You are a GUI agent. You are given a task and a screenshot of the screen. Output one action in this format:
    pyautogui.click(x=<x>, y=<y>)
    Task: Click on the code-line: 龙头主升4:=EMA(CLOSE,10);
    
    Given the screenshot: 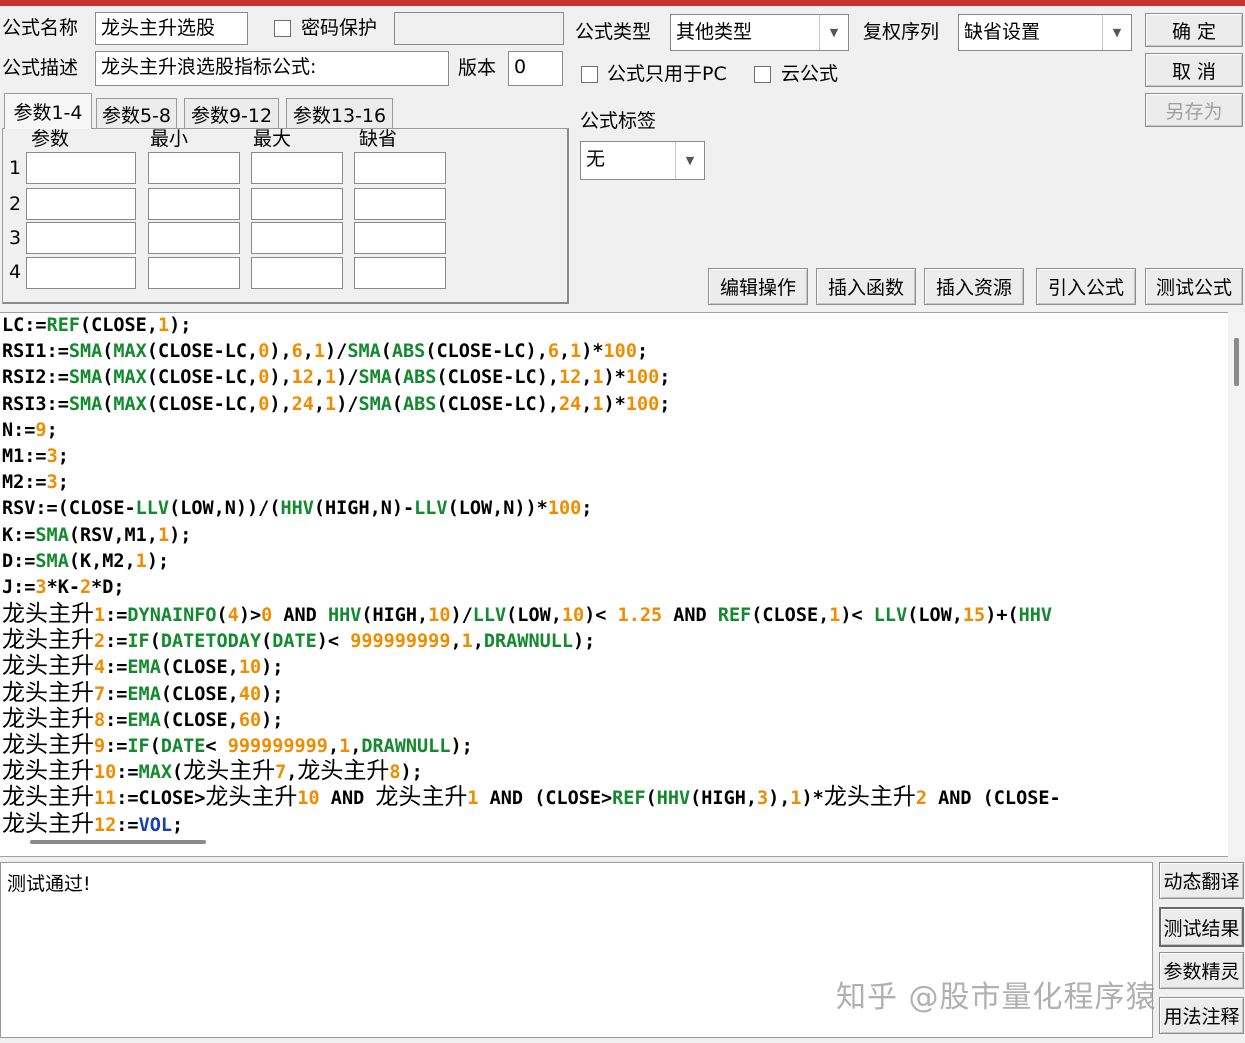 What is the action you would take?
    pyautogui.click(x=143, y=666)
    